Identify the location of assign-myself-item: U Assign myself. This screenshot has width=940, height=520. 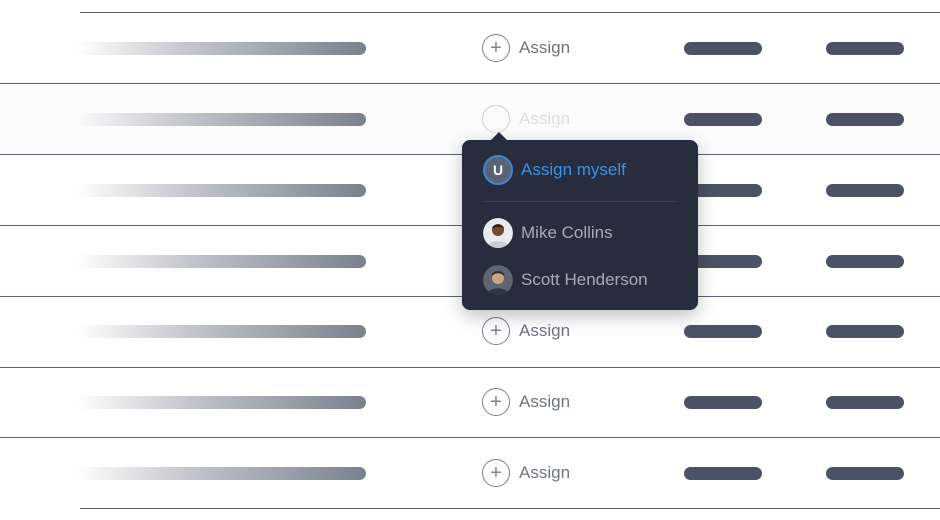
(554, 170).